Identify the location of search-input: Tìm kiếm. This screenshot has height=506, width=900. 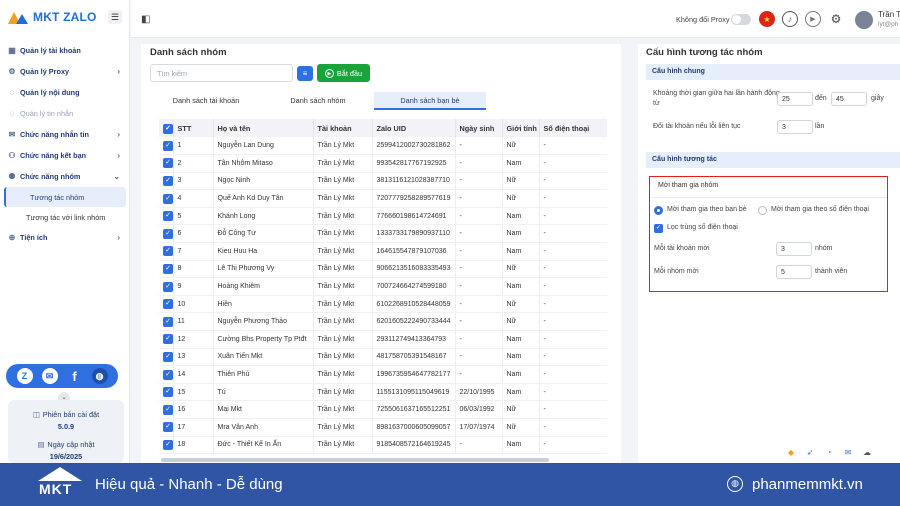
(221, 73).